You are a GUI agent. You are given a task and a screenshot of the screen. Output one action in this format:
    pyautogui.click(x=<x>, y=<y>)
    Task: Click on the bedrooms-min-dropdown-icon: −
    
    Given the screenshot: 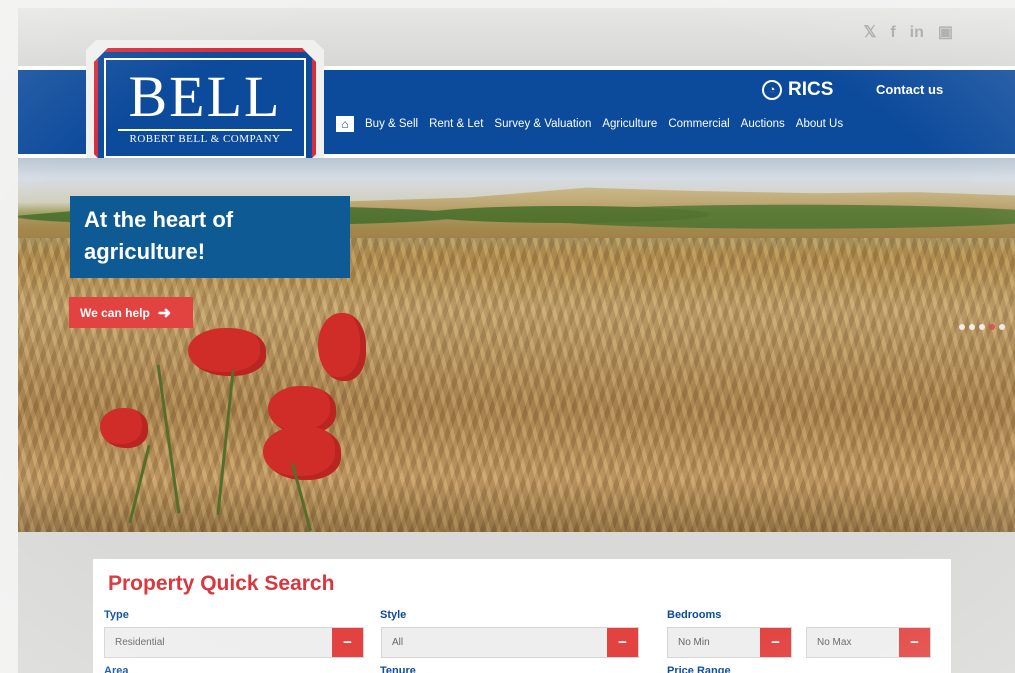 What is the action you would take?
    pyautogui.click(x=775, y=642)
    